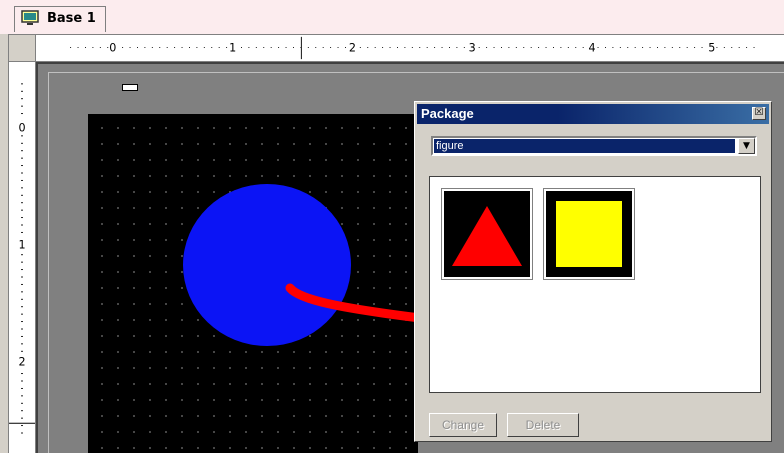 This screenshot has width=784, height=453. Describe the element at coordinates (4, 243) in the screenshot. I see `left-gutter` at that location.